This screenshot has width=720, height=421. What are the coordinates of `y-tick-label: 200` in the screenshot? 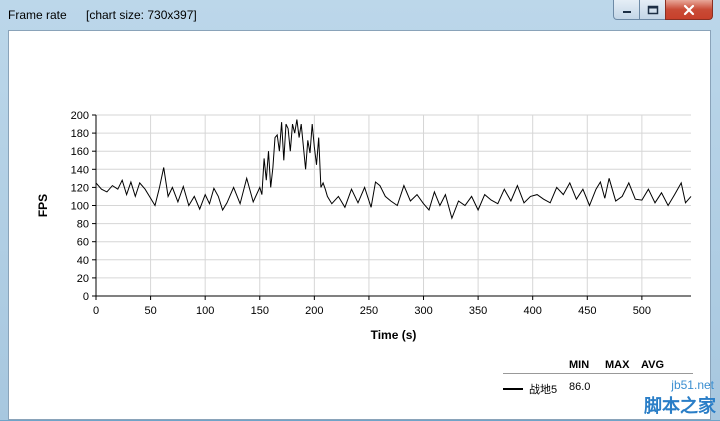 It's located at (80, 116).